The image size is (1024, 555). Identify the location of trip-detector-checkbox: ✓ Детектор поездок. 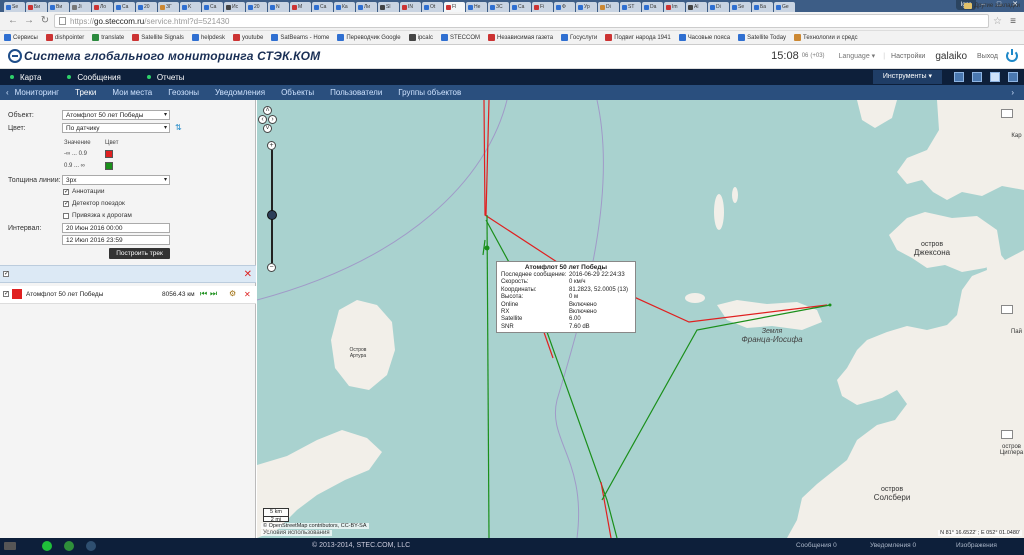
(94, 203).